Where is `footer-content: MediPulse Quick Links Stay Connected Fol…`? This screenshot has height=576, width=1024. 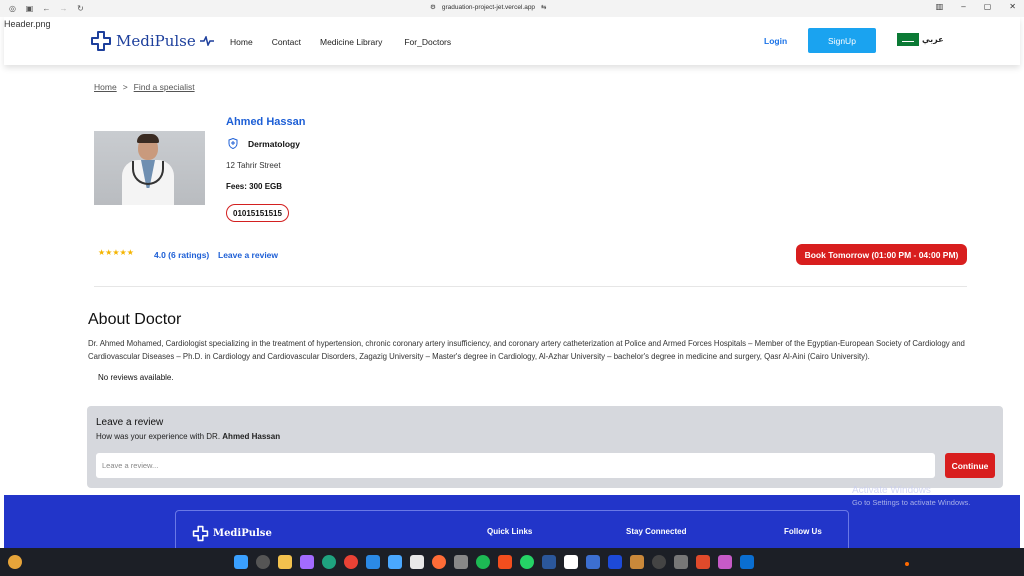
footer-content: MediPulse Quick Links Stay Connected Fol… is located at coordinates (512, 529).